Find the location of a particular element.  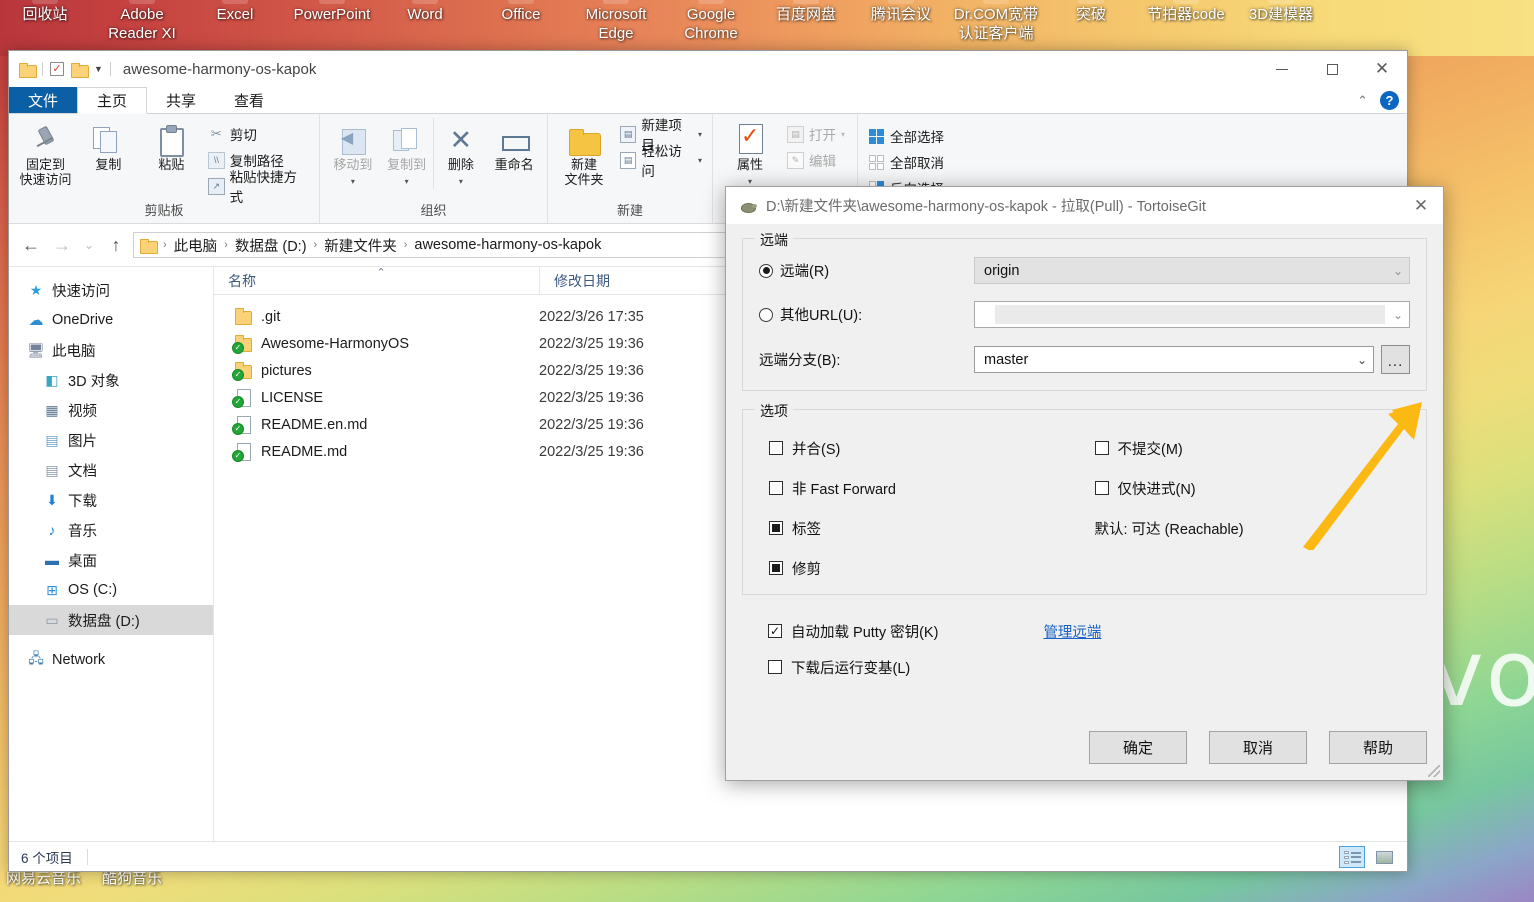

paste-button: 粘贴 is located at coordinates (171, 145).